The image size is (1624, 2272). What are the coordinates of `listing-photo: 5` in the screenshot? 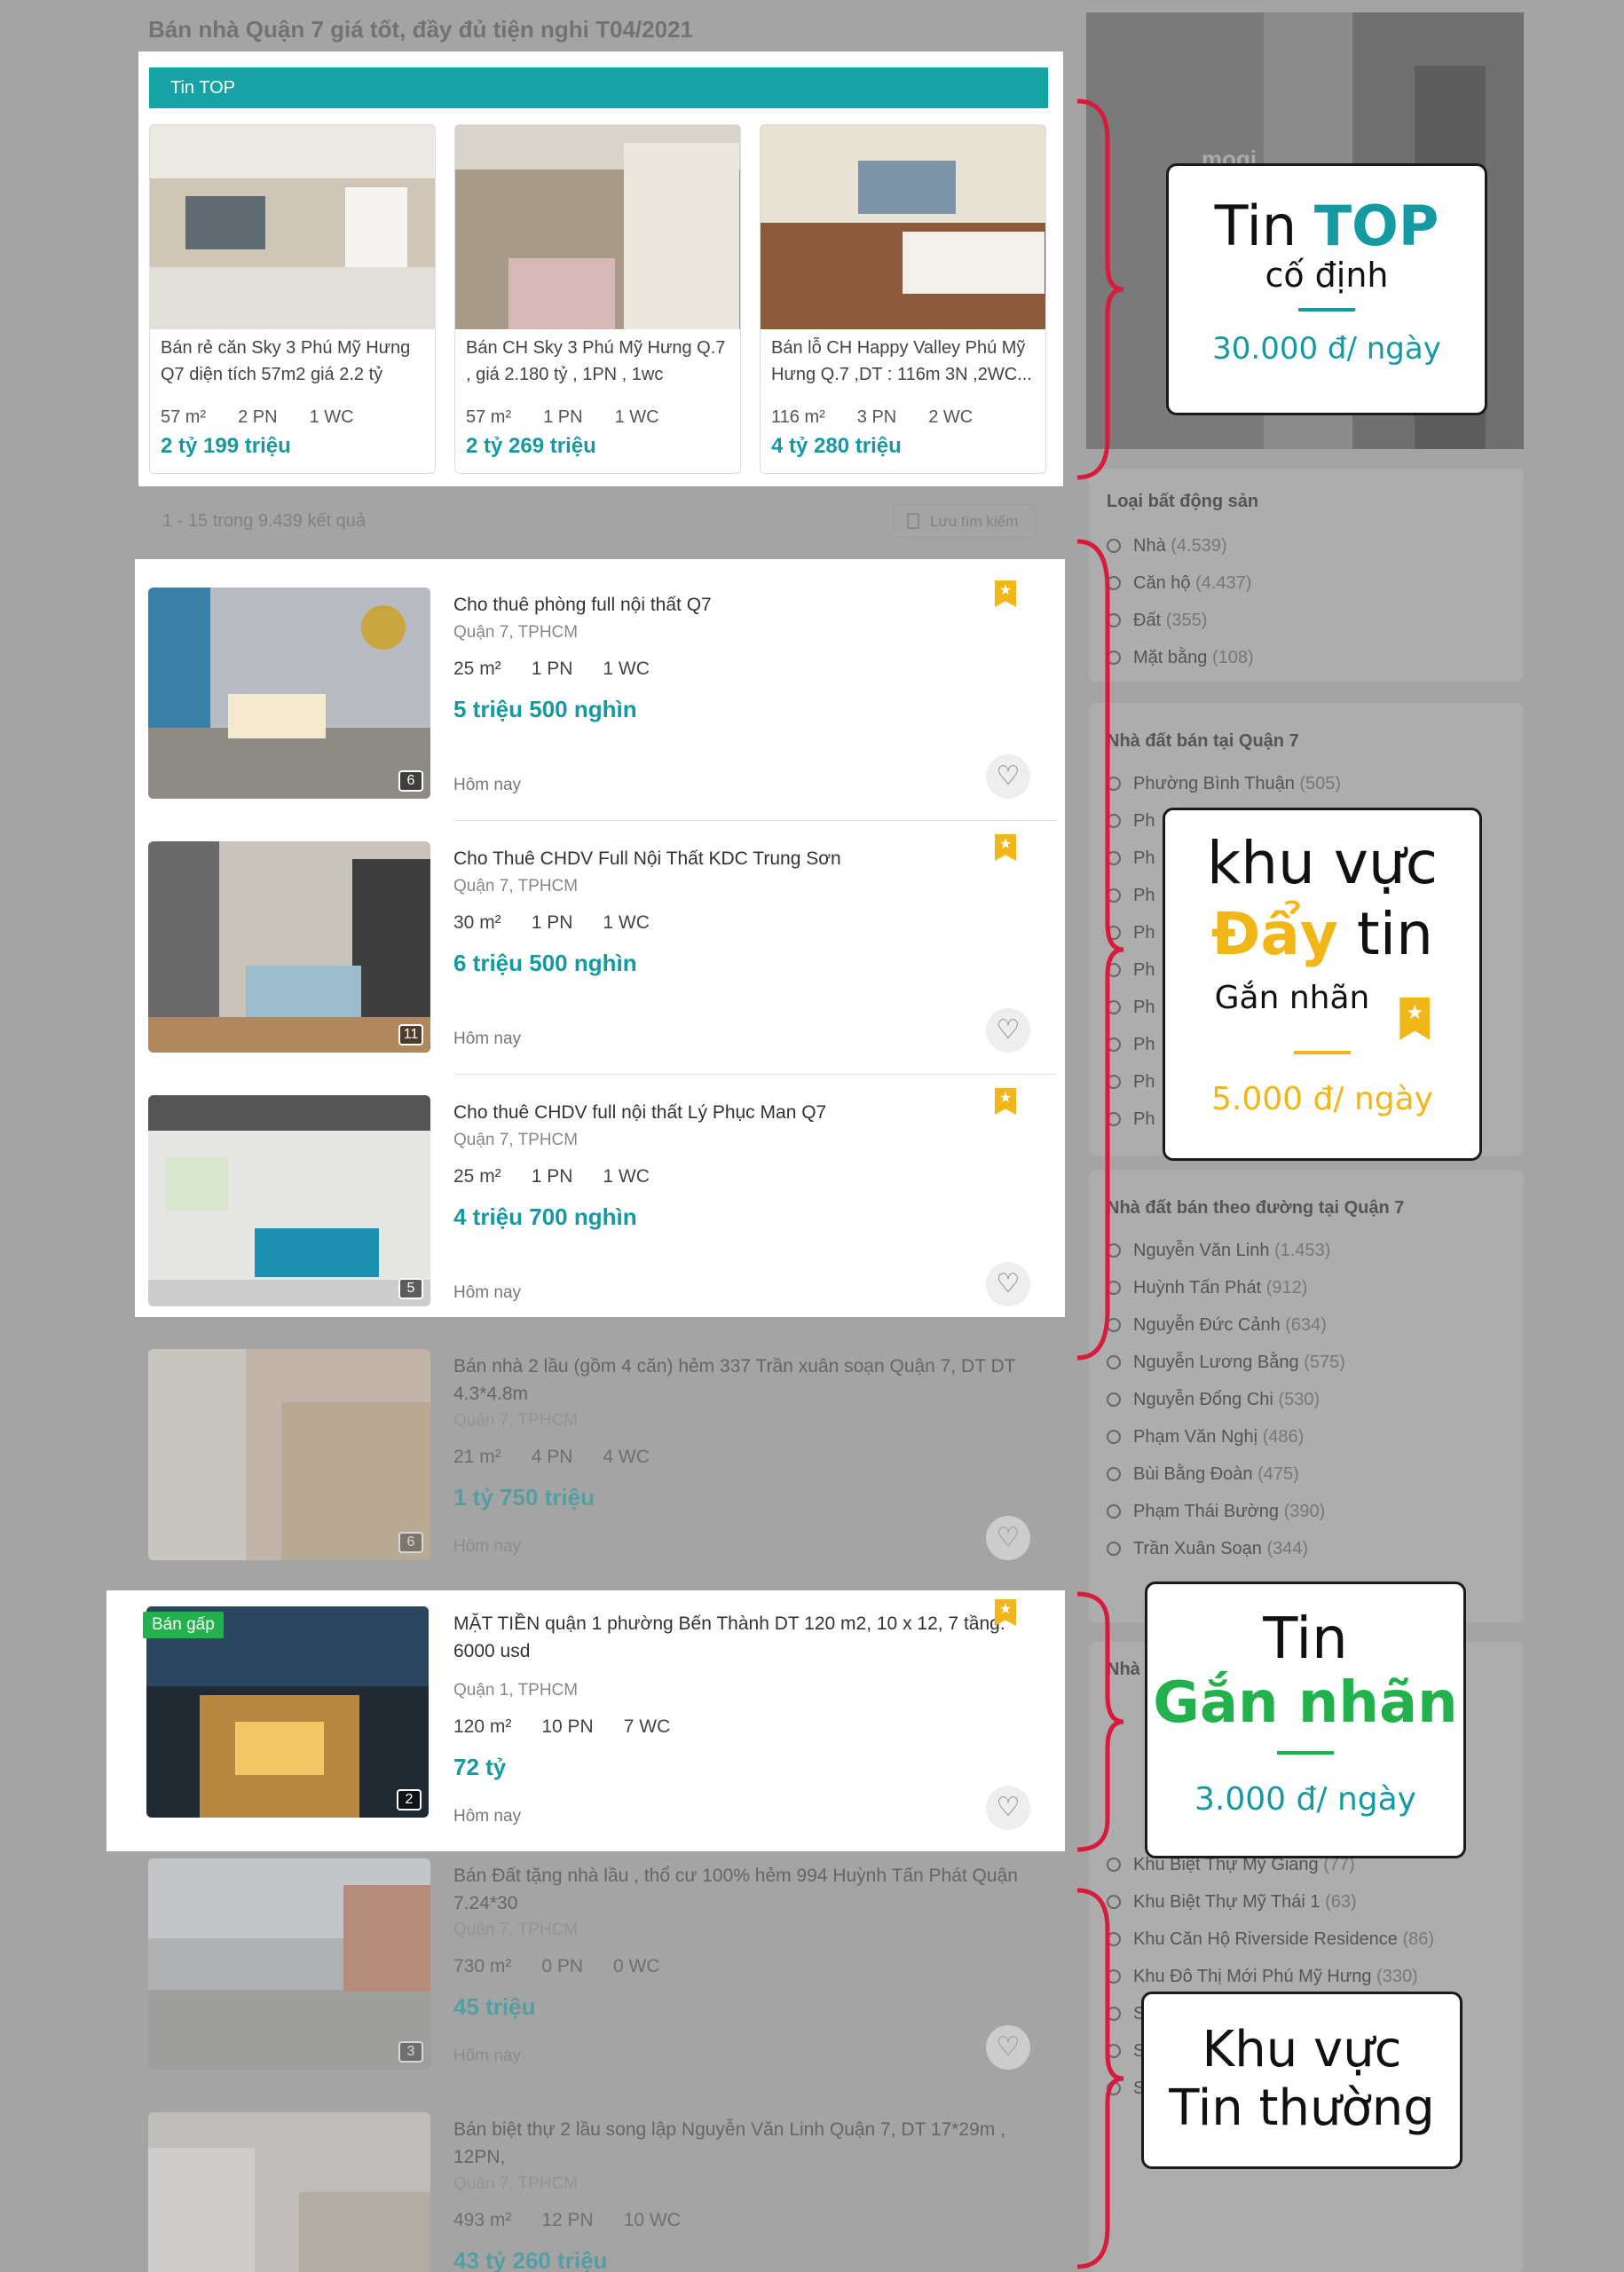 It's located at (289, 1200).